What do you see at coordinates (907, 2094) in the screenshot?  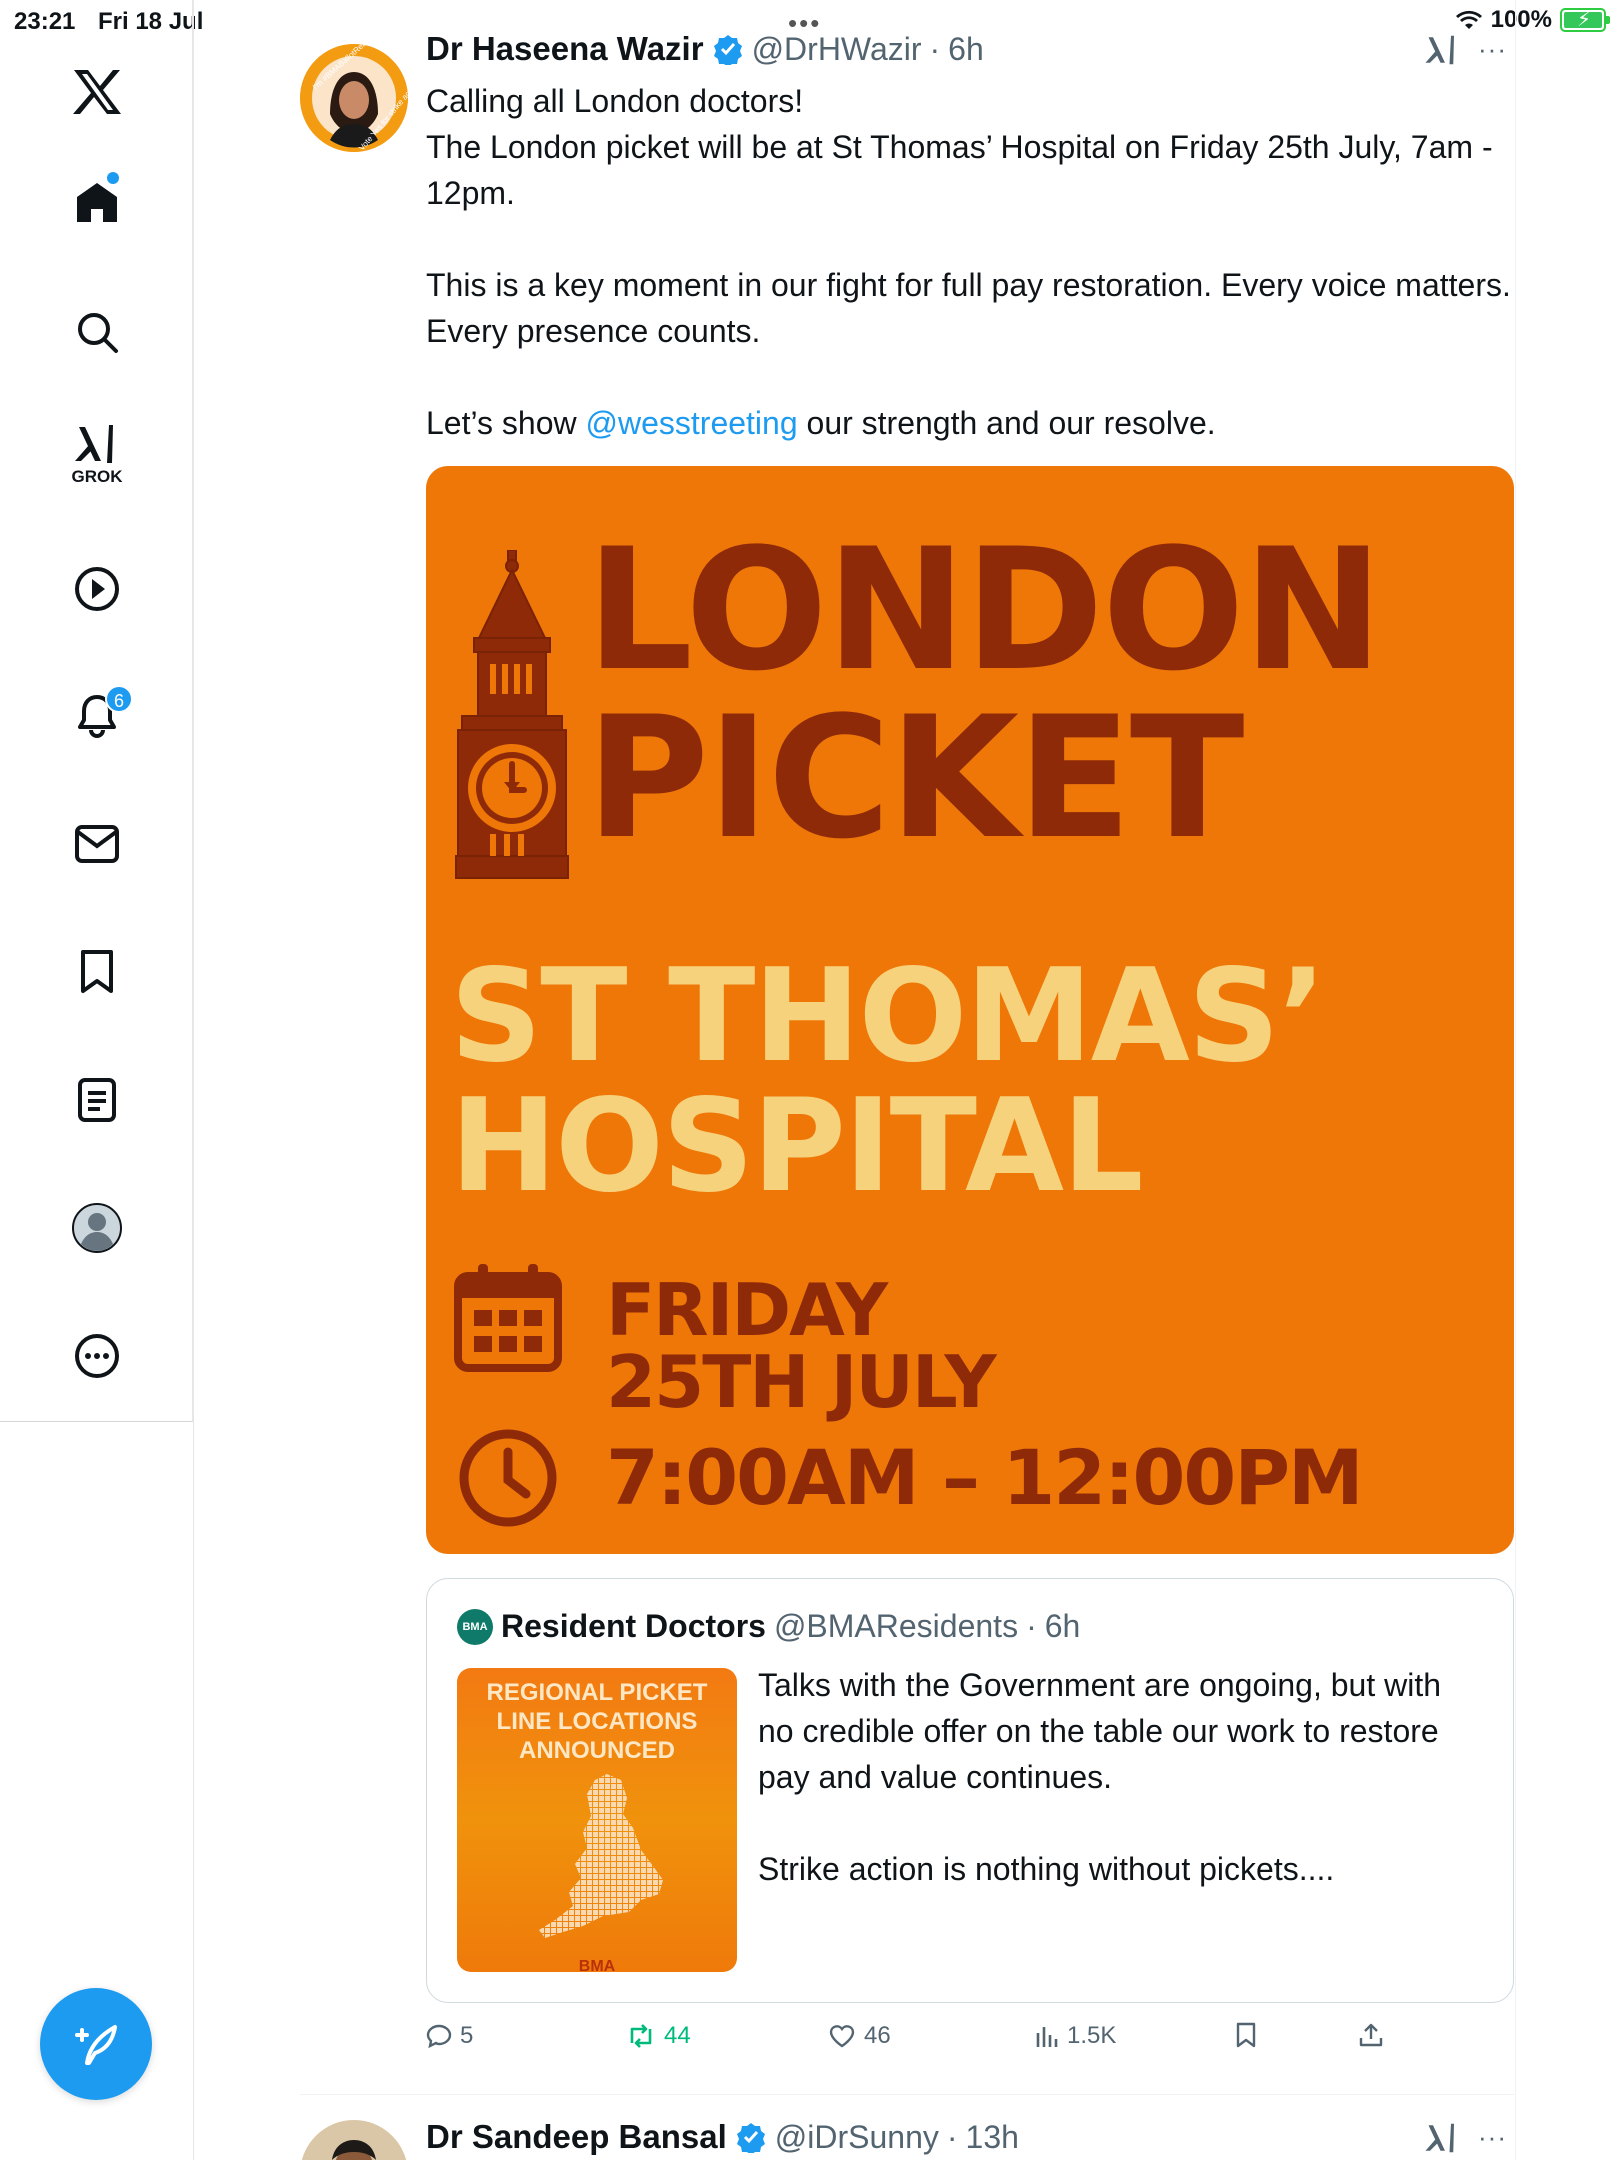 I see `tweet-divider` at bounding box center [907, 2094].